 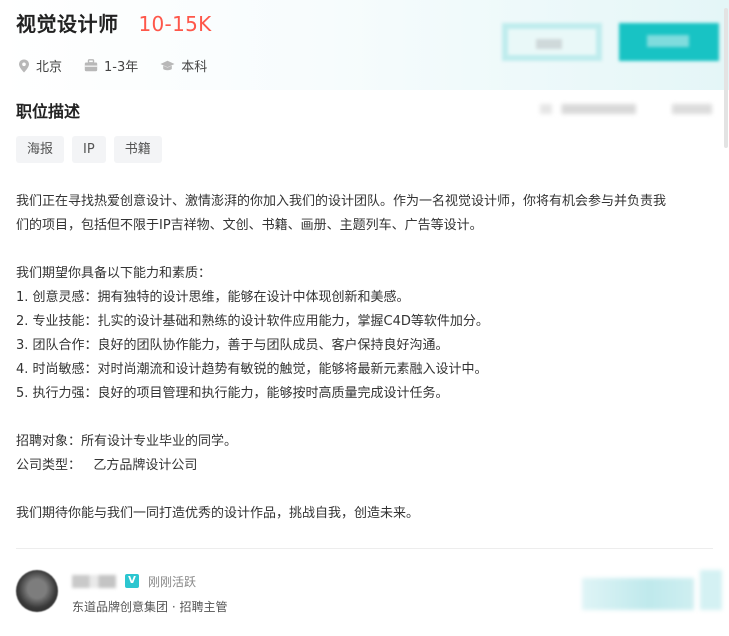 I want to click on closing-line: 我们期待你能与我们一同打造优秀的设计作品，挑战自我，创造未来。, so click(x=218, y=513).